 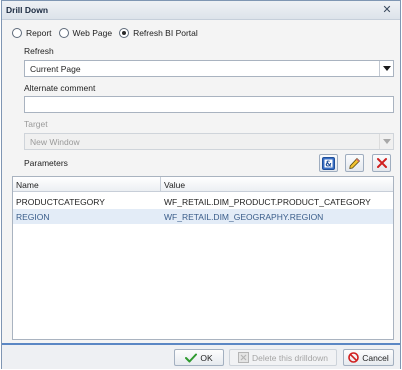 What do you see at coordinates (55, 142) in the screenshot?
I see `target-select-value: New Window` at bounding box center [55, 142].